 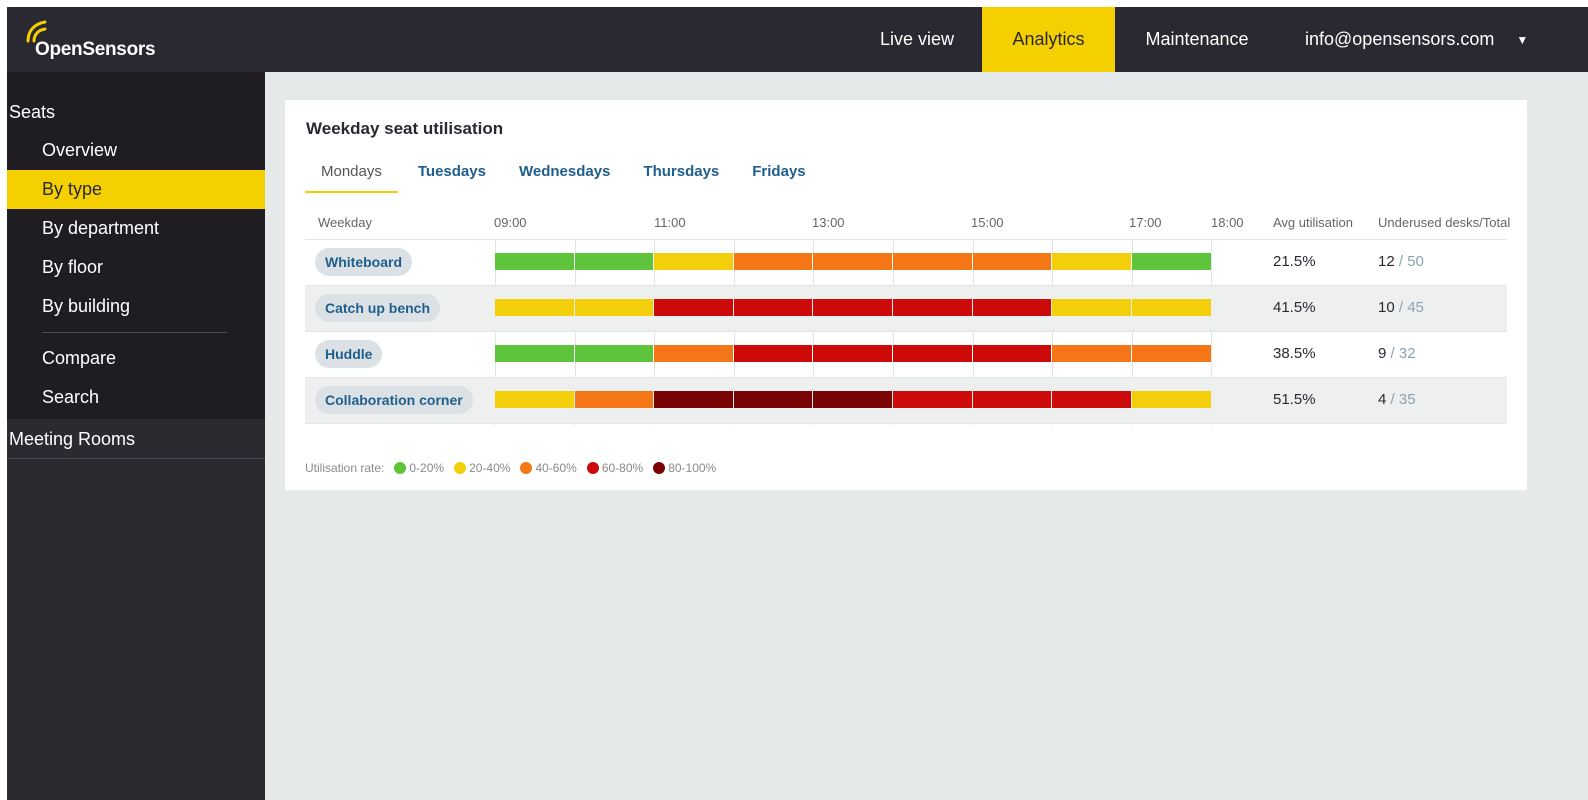 What do you see at coordinates (1444, 222) in the screenshot?
I see `header-underused-total: Underused desks/Total` at bounding box center [1444, 222].